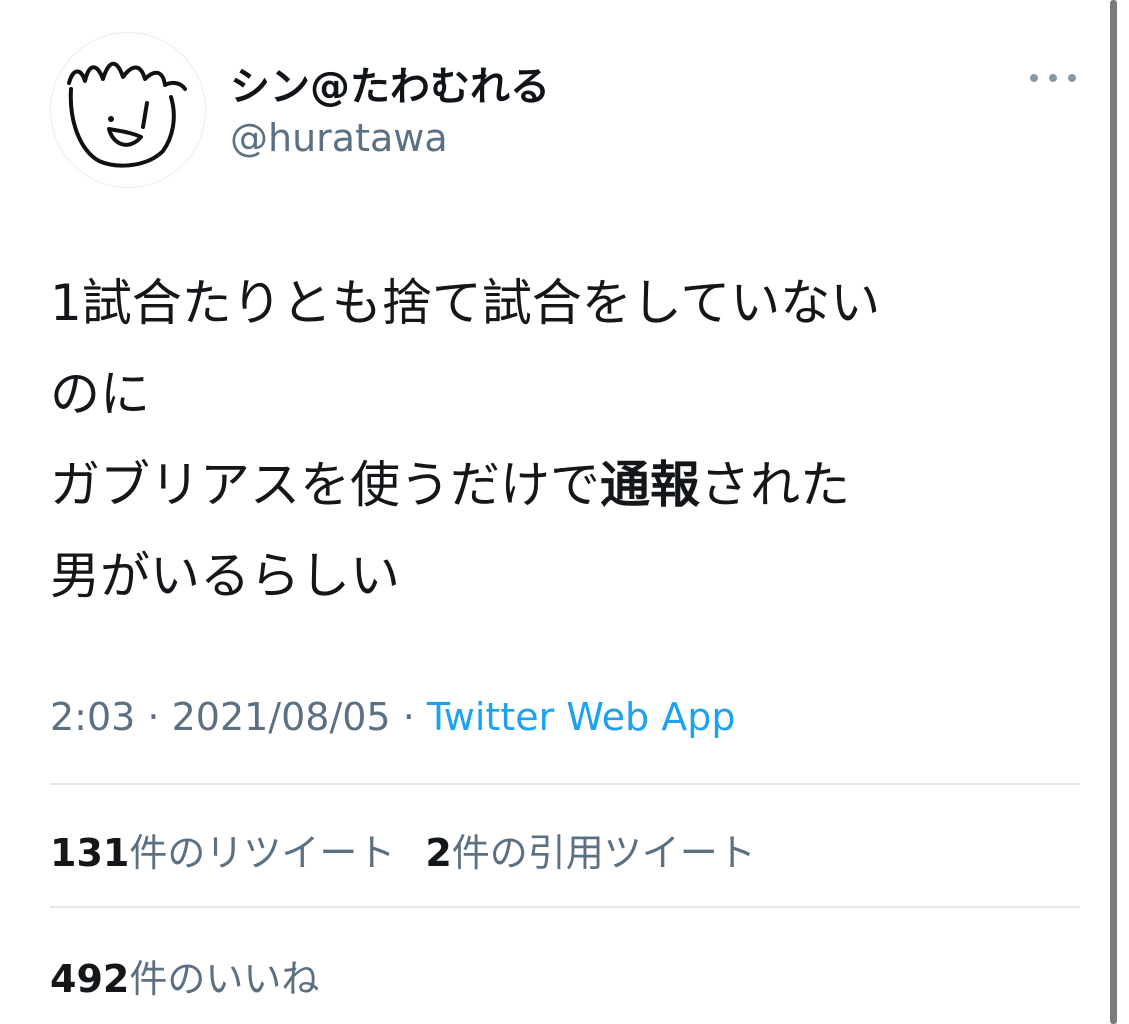  I want to click on tweet-line-3: ガブリアスを使うだけで通報された, so click(575, 485).